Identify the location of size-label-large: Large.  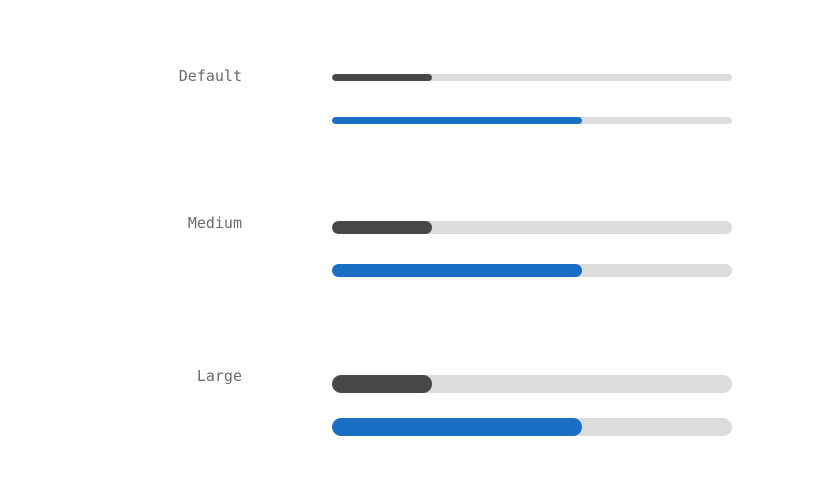
(219, 376).